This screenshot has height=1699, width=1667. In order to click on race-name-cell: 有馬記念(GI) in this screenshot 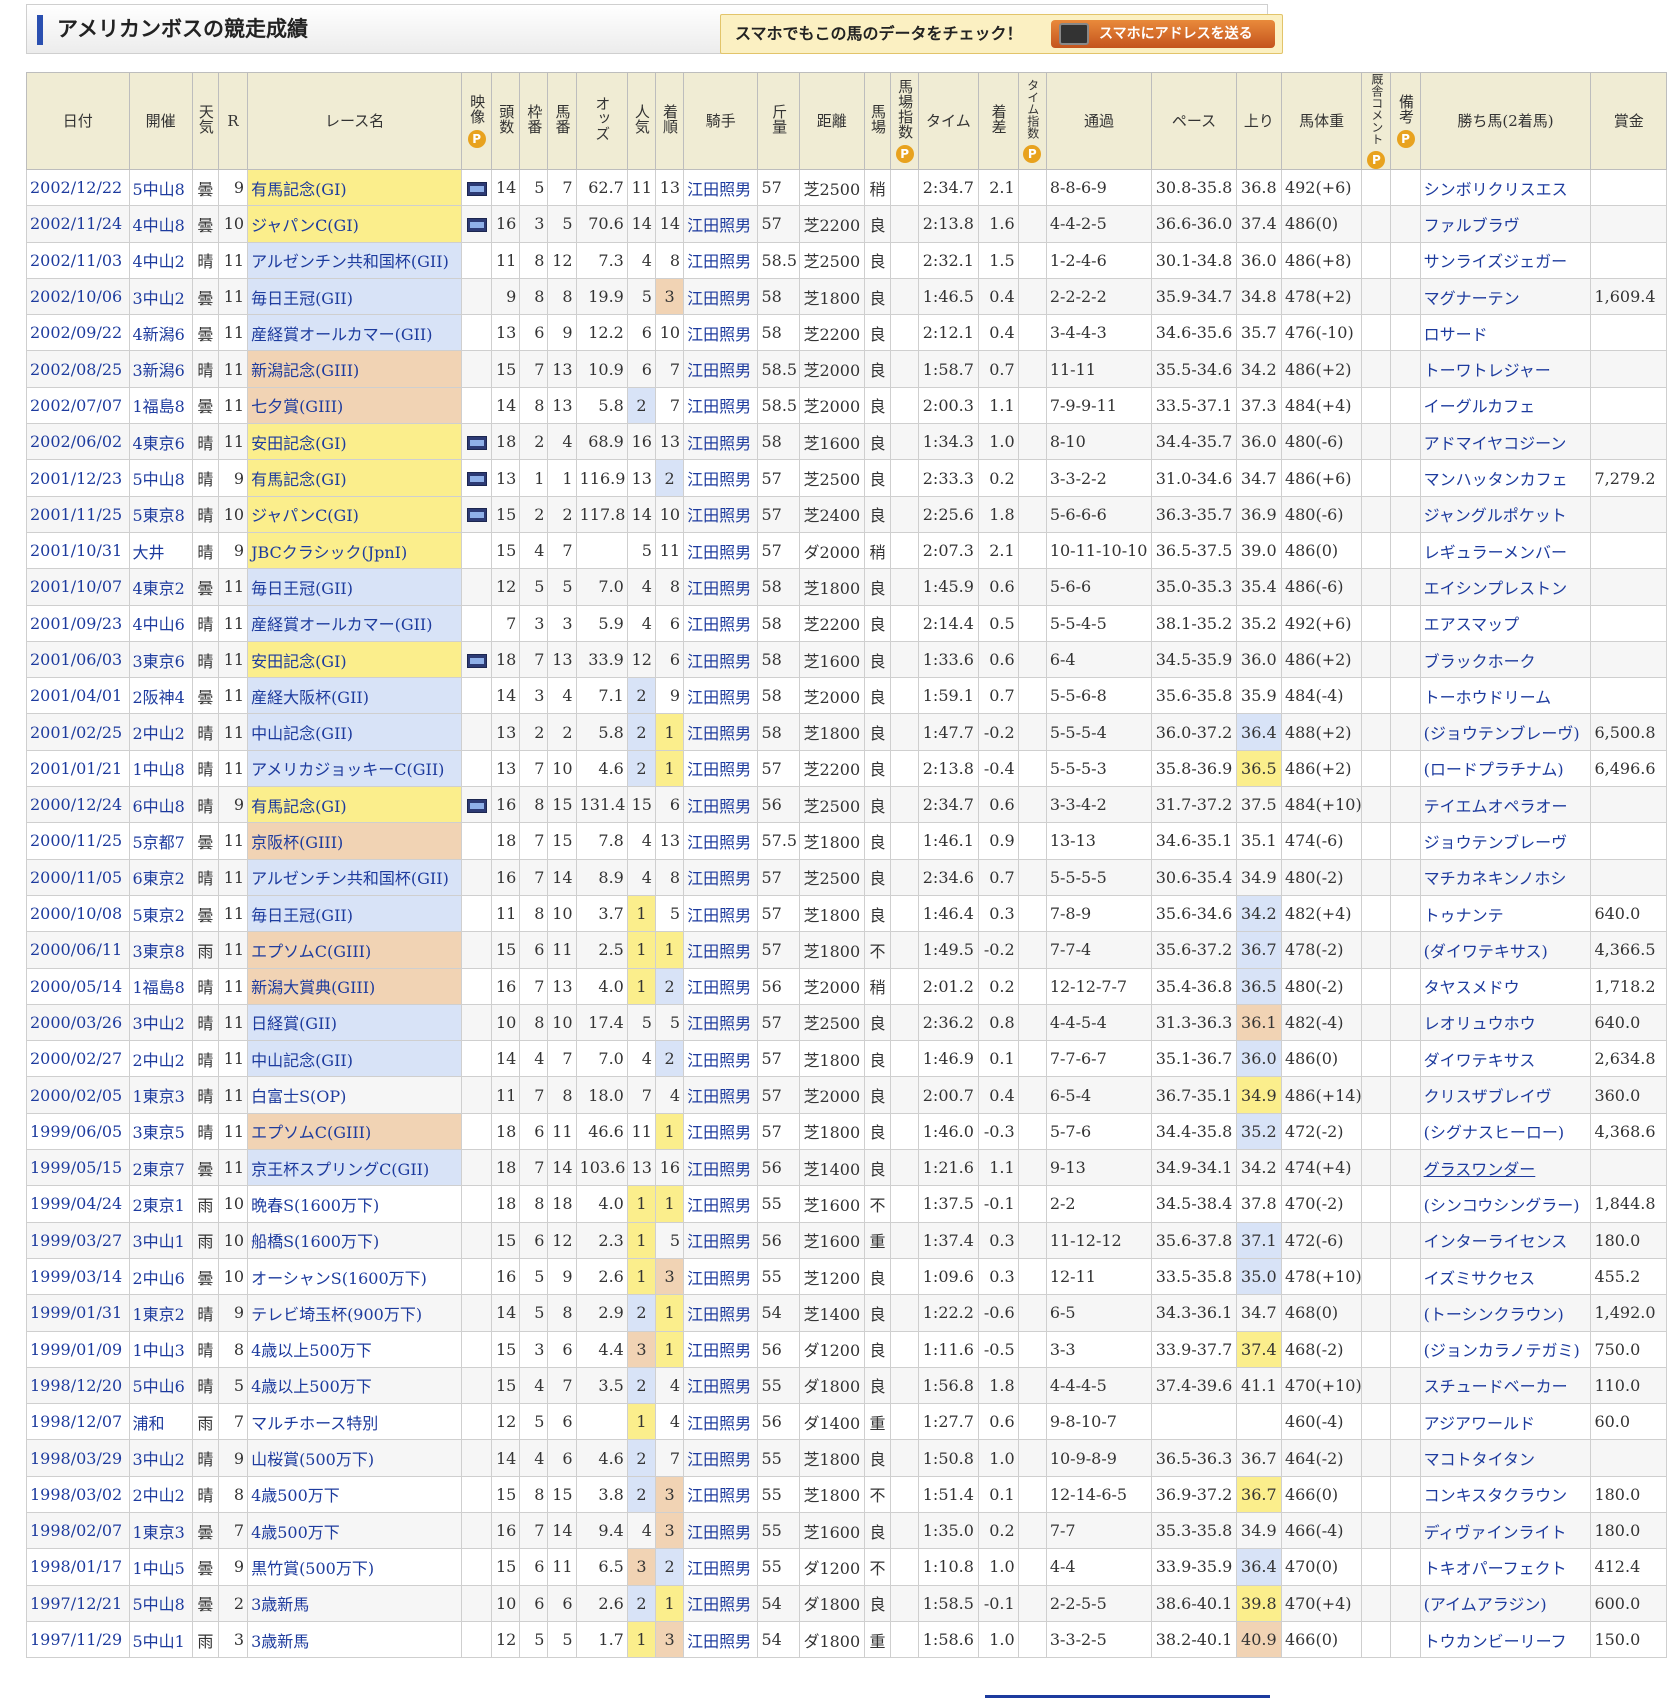, I will do `click(355, 805)`.